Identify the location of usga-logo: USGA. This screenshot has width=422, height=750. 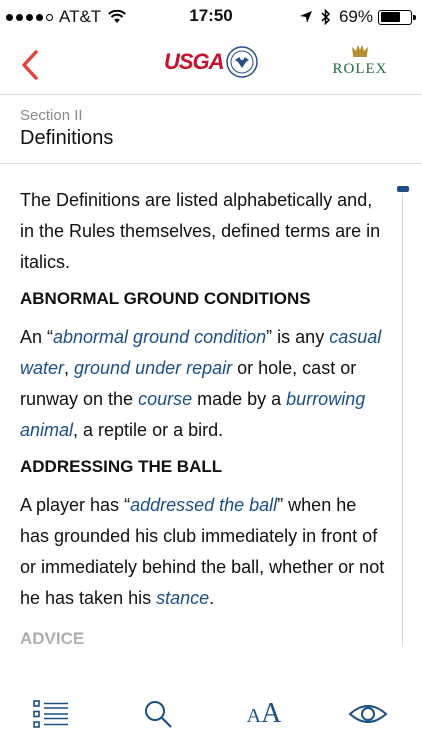
(211, 62).